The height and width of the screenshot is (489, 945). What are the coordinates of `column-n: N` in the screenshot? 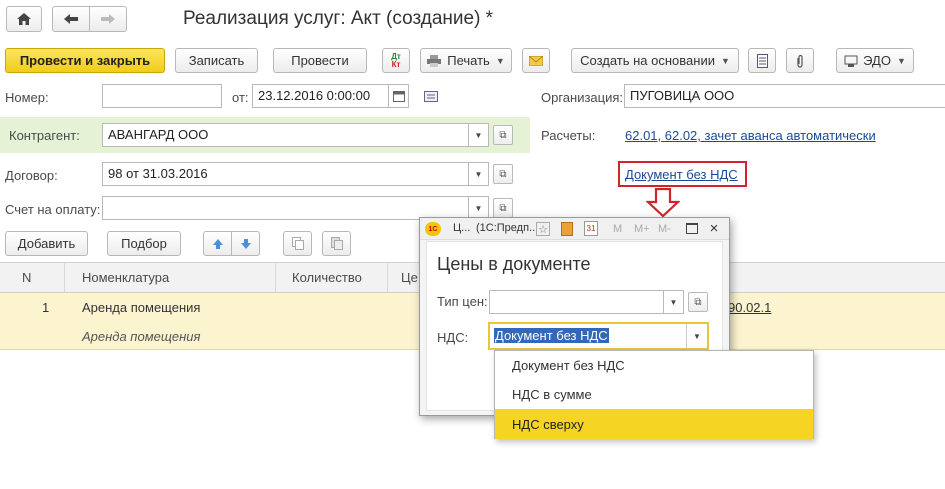 It's located at (26, 277).